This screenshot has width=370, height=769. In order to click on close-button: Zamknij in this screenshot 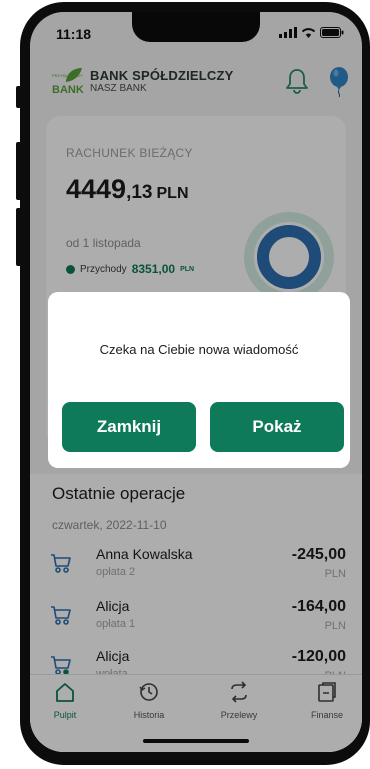, I will do `click(129, 427)`.